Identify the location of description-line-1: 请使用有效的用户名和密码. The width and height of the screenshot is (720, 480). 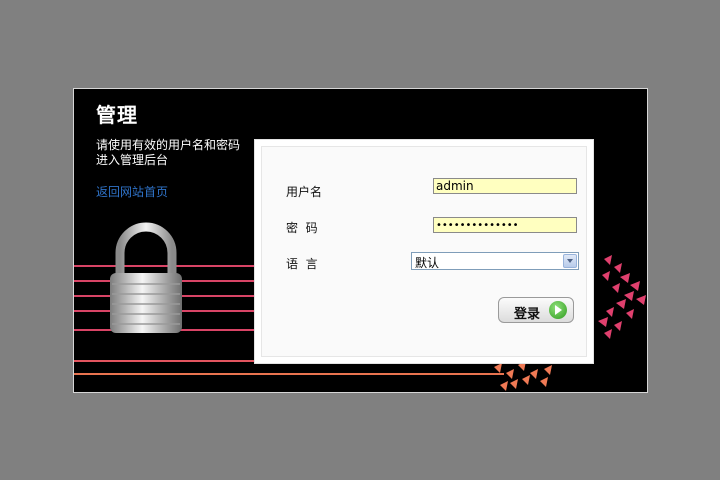
(168, 145).